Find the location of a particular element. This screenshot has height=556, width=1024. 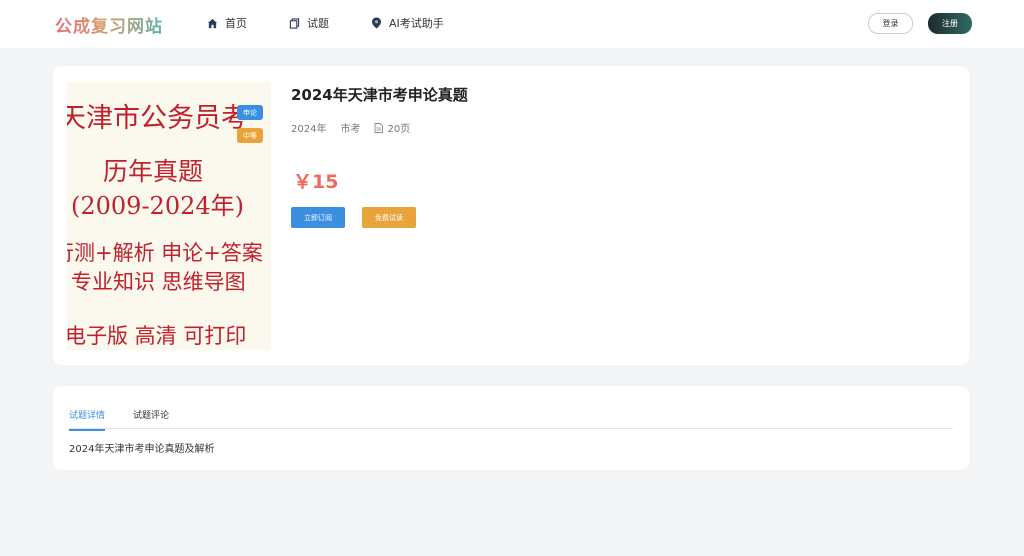

tab-details: 试题详情 is located at coordinates (87, 419).